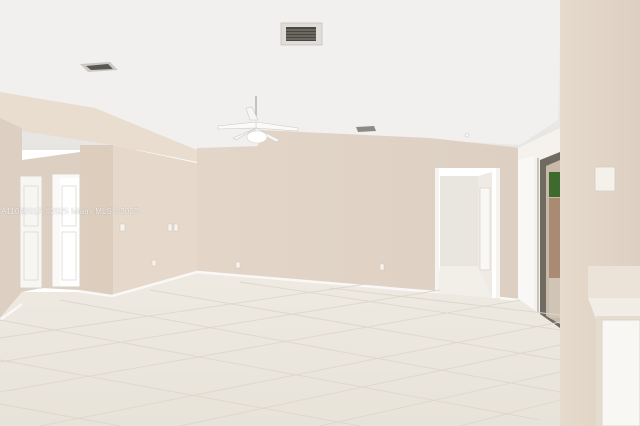  I want to click on sliding-glass-door, so click(539, 229).